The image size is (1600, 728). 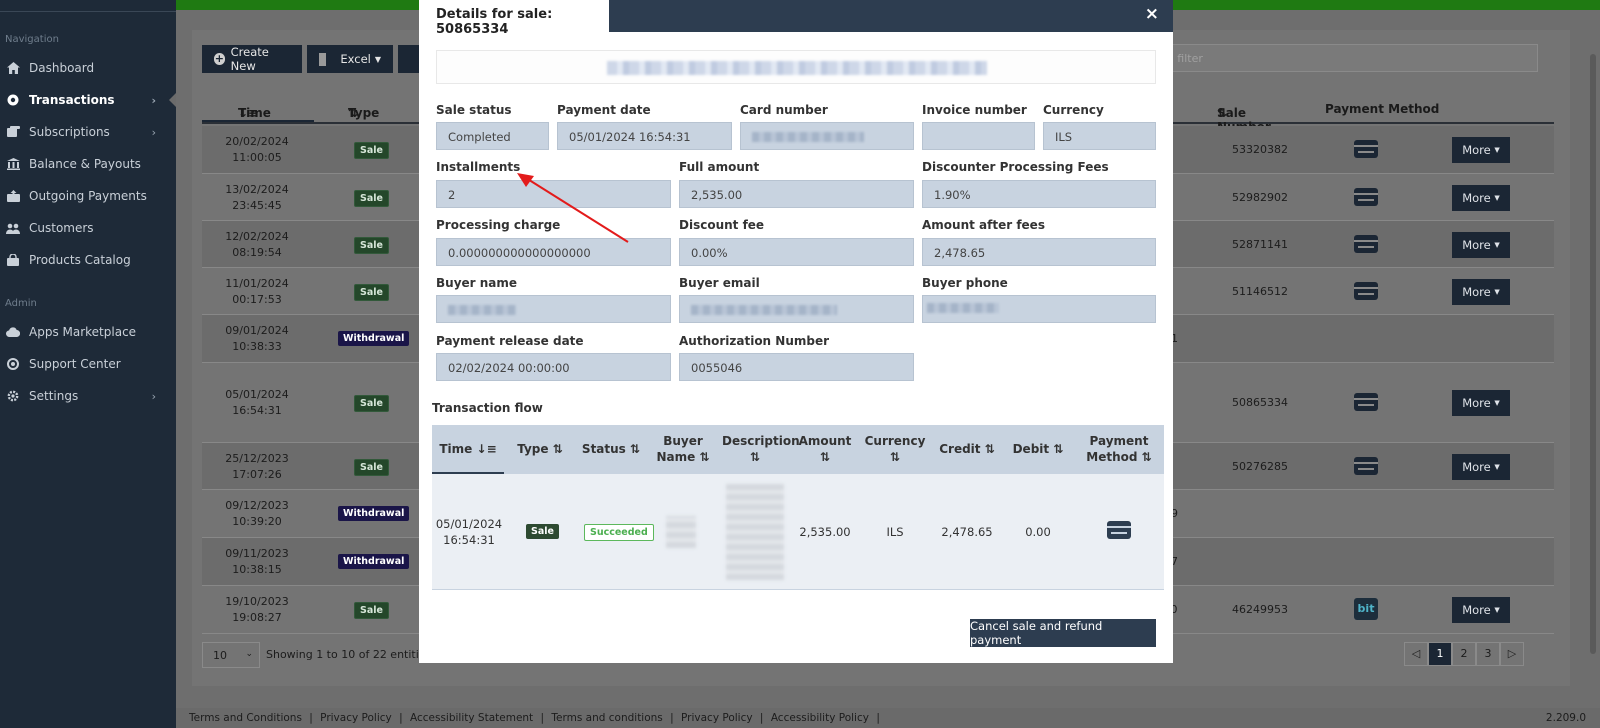 I want to click on page-size-select: 10 ⌄, so click(x=231, y=655).